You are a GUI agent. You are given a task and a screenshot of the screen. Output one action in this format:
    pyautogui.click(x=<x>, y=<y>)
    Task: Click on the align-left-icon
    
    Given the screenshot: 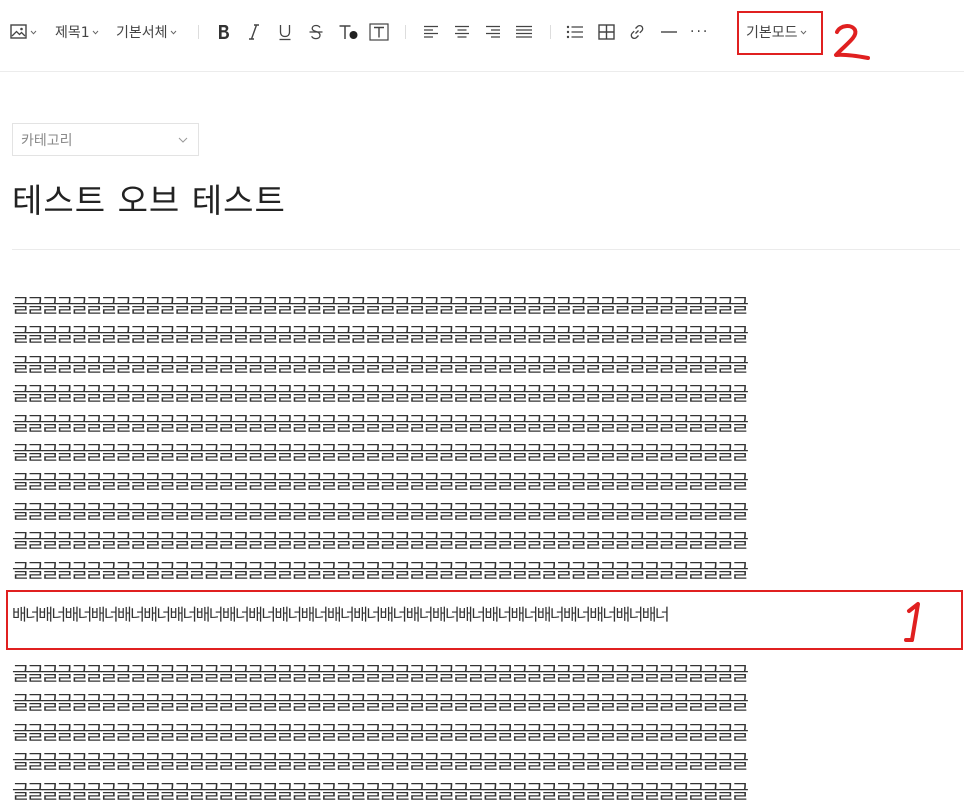 What is the action you would take?
    pyautogui.click(x=431, y=31)
    